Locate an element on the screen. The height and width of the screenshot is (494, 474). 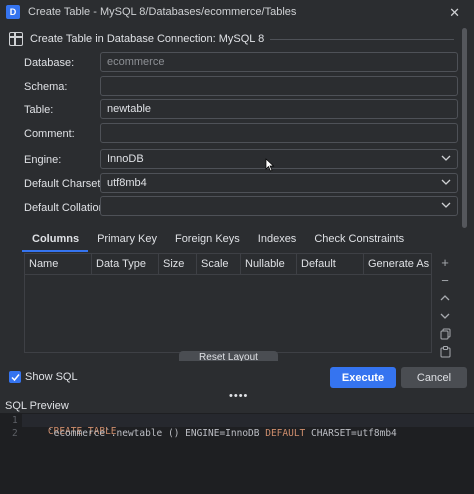
add-icon: + is located at coordinates (445, 262).